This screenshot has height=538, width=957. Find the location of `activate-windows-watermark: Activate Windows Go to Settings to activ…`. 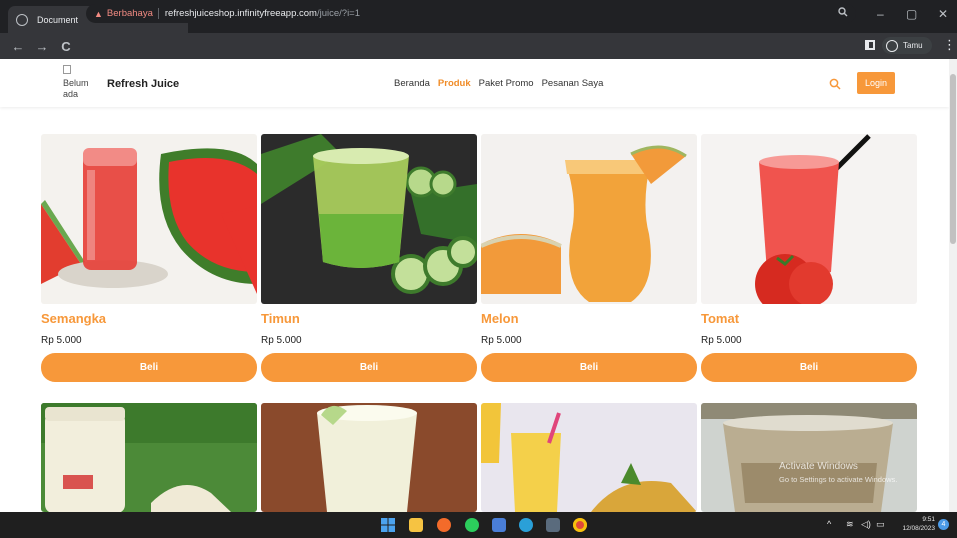

activate-windows-watermark: Activate Windows Go to Settings to activ… is located at coordinates (838, 473).